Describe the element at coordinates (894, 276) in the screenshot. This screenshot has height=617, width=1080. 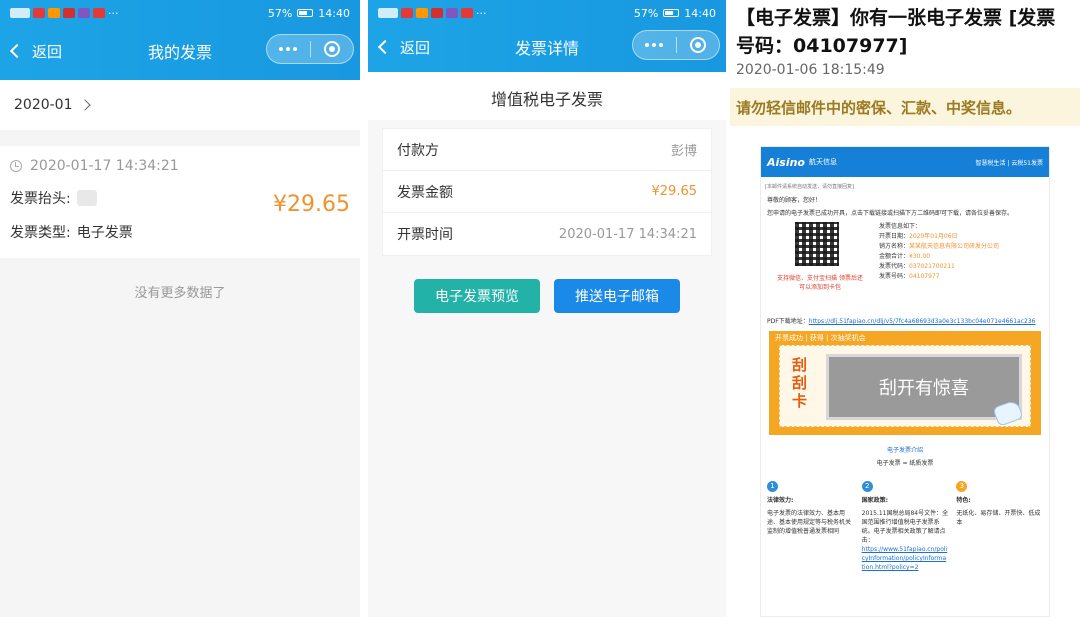
I see `info-label: 发票号码：` at that location.